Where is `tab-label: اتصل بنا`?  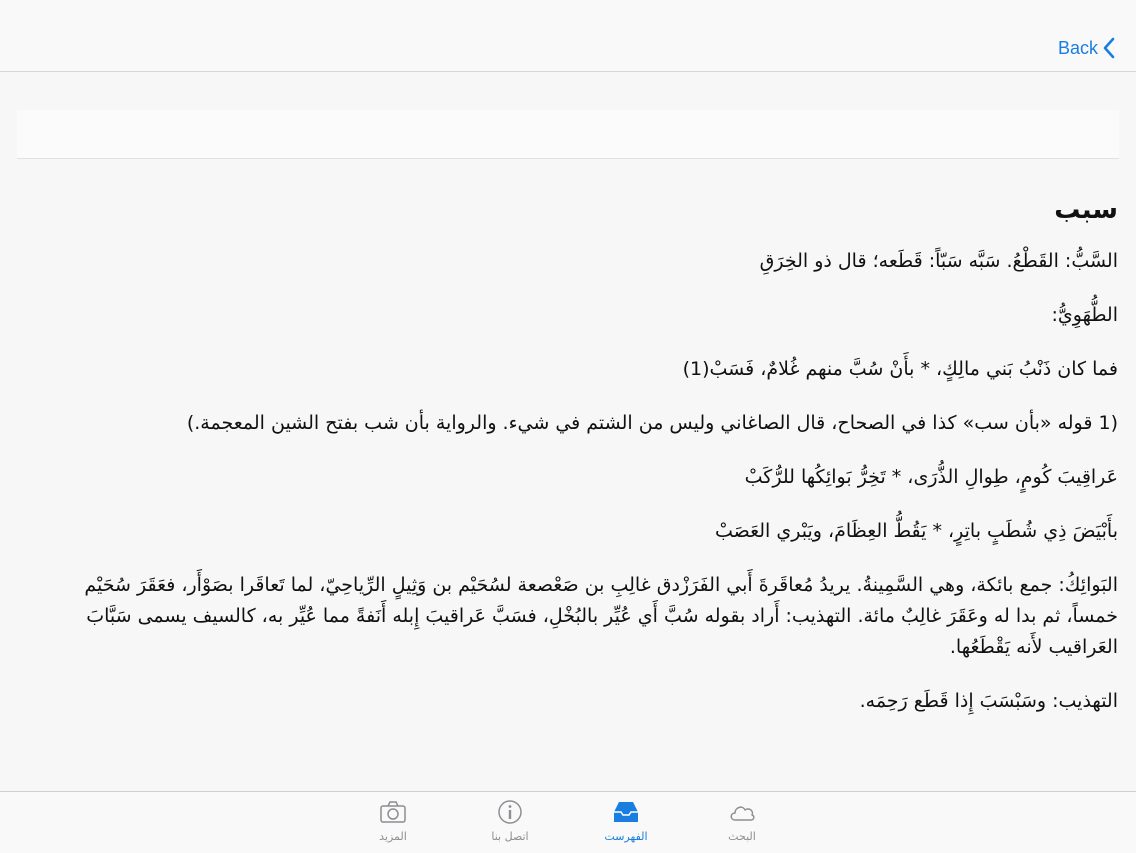 tab-label: اتصل بنا is located at coordinates (510, 836).